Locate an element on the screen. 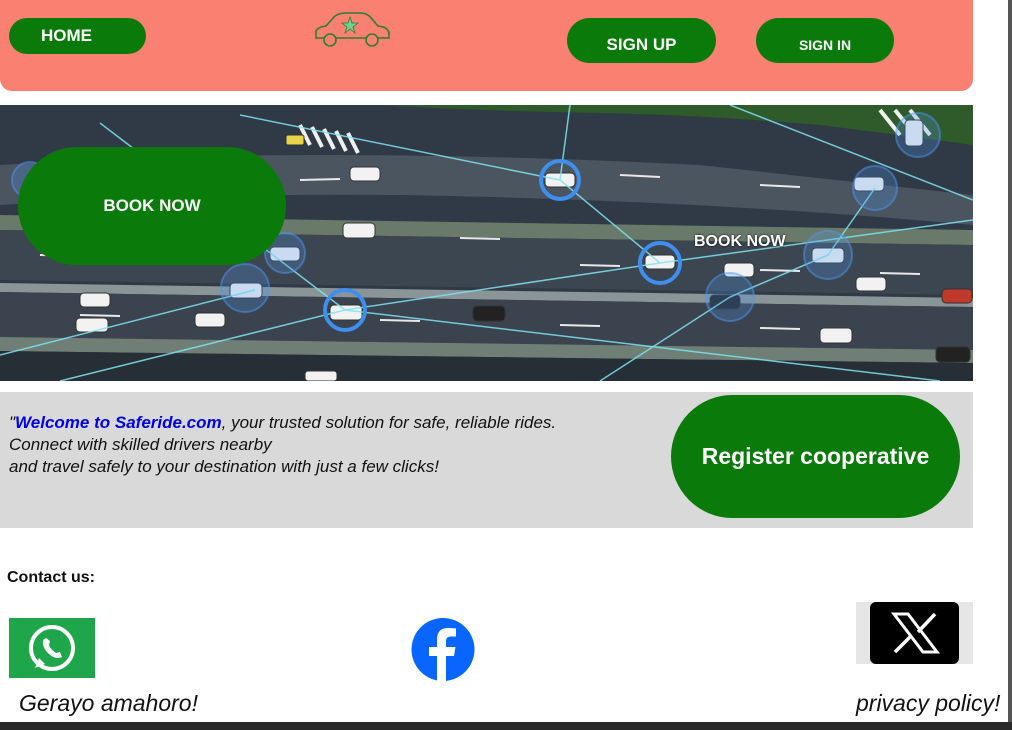  home-button: HOME is located at coordinates (77, 36).